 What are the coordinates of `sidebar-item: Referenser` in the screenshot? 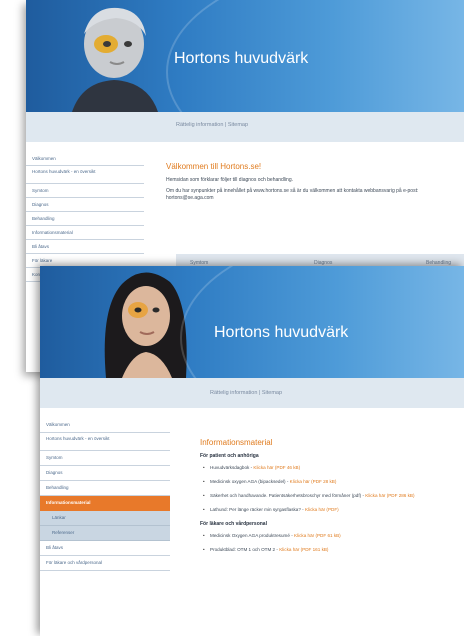 It's located at (105, 533).